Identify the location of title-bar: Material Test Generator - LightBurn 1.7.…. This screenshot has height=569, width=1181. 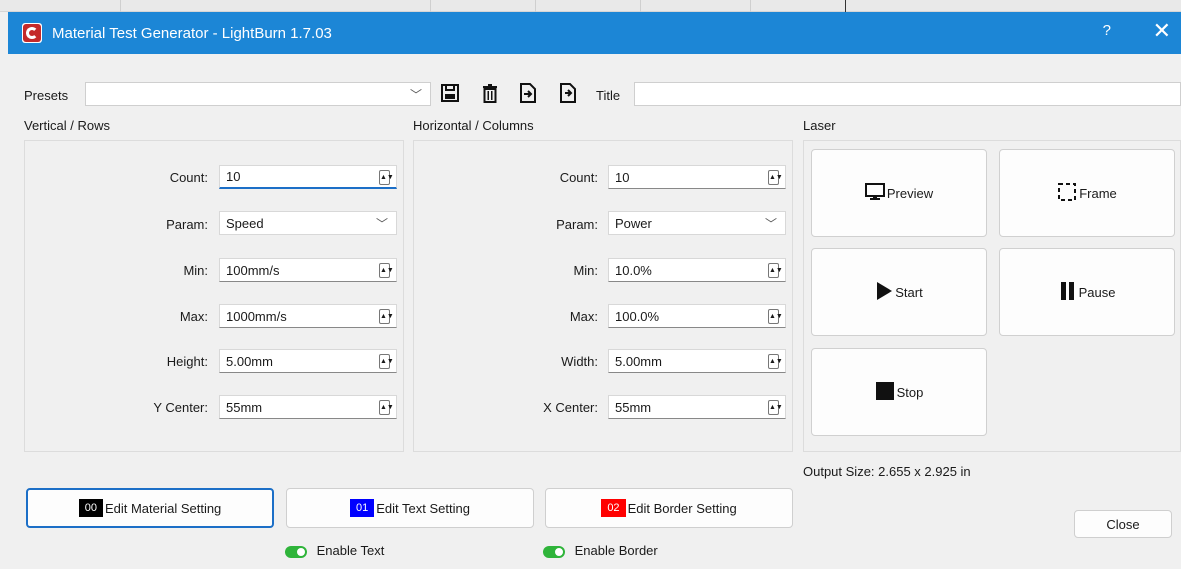
(594, 33).